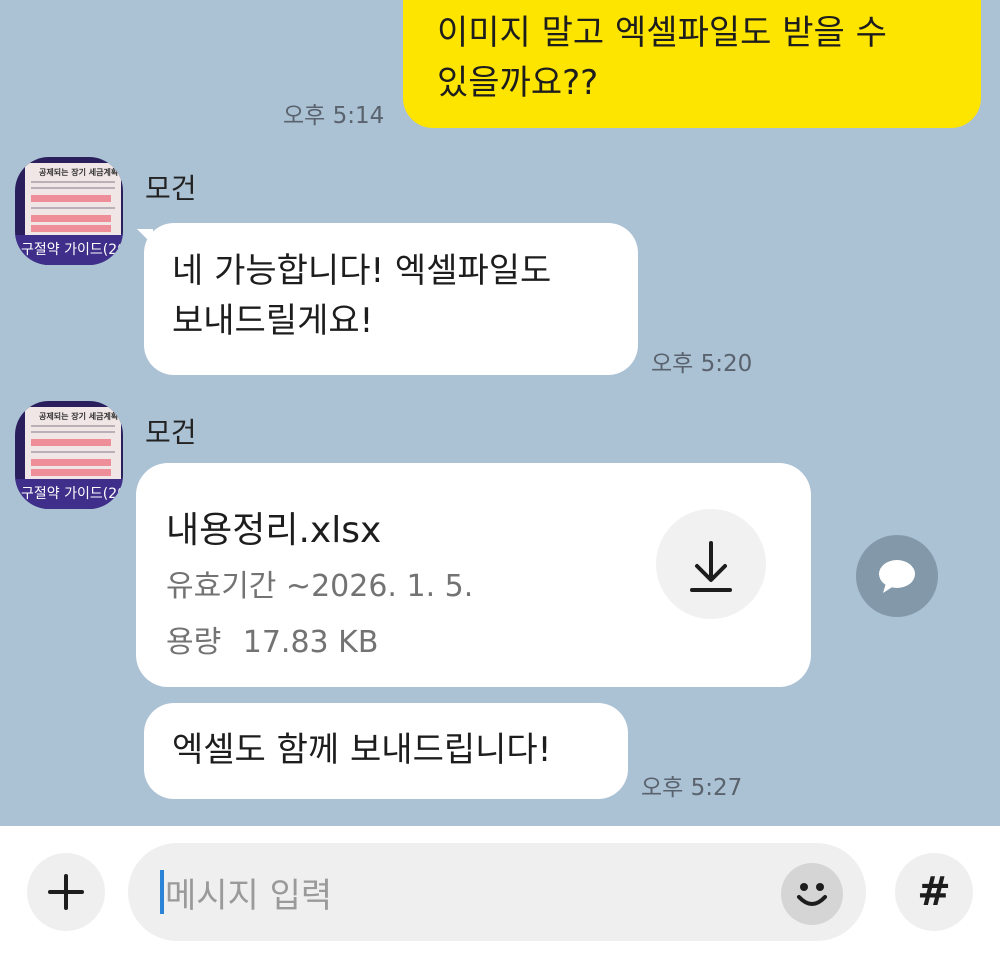 The image size is (1000, 958). Describe the element at coordinates (391, 299) in the screenshot. I see `other-message-bubble: 네 가능합니다! 엑셀파일도 보내드릴게요!` at that location.